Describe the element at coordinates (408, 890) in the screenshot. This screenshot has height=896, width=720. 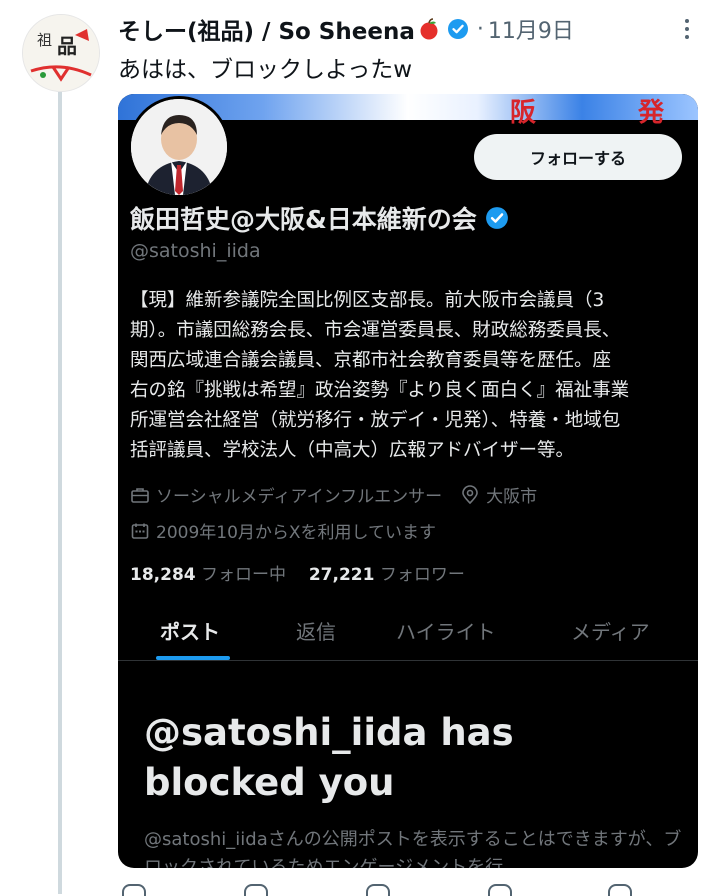
I see `tweet-actions` at that location.